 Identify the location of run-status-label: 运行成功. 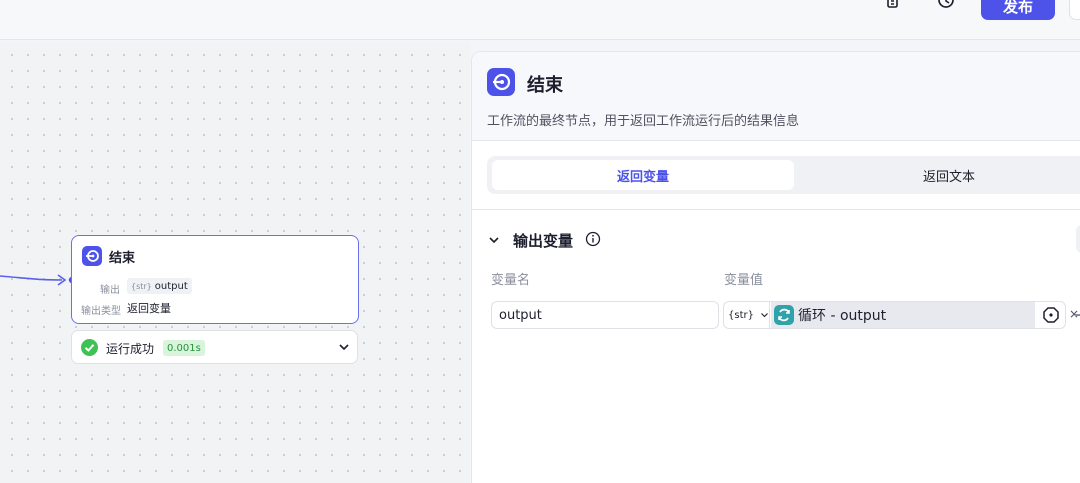
(130, 349).